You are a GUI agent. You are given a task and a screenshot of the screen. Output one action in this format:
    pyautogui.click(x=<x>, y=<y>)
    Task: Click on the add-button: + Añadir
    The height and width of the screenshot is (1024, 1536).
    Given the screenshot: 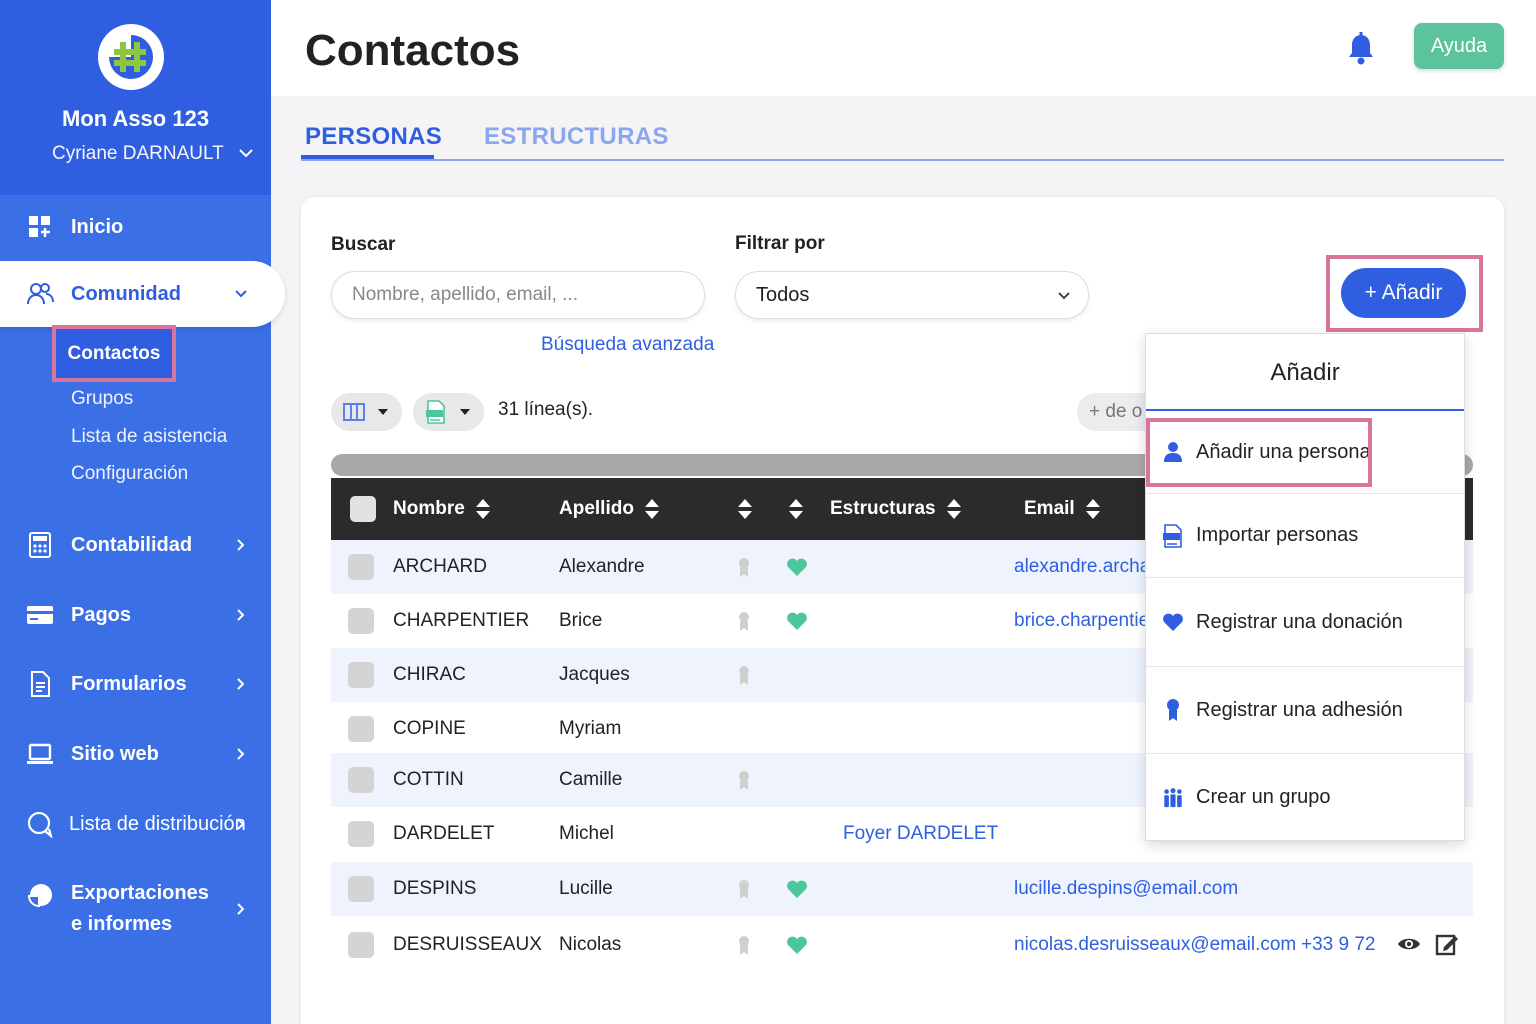 What is the action you would take?
    pyautogui.click(x=1403, y=293)
    